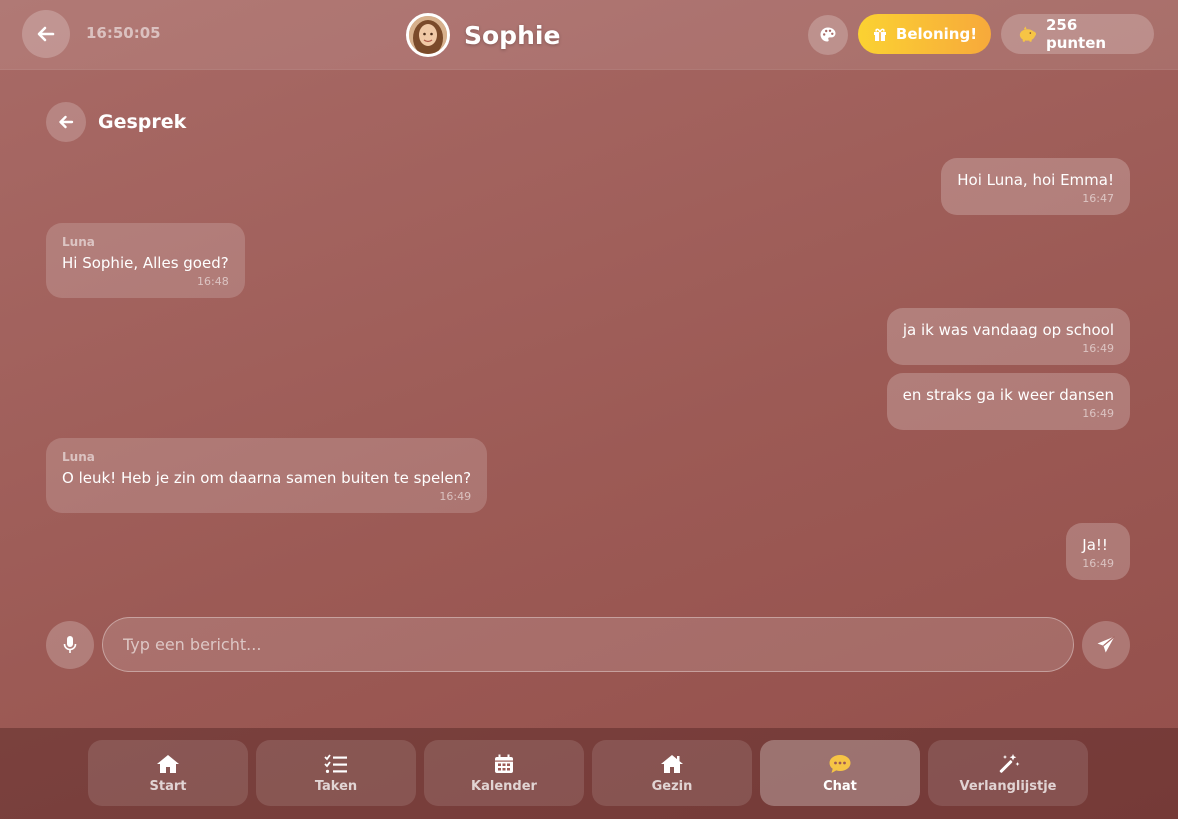 Image resolution: width=1178 pixels, height=819 pixels. What do you see at coordinates (145, 263) in the screenshot?
I see `message-text: Hi Sophie, Alles goed?` at bounding box center [145, 263].